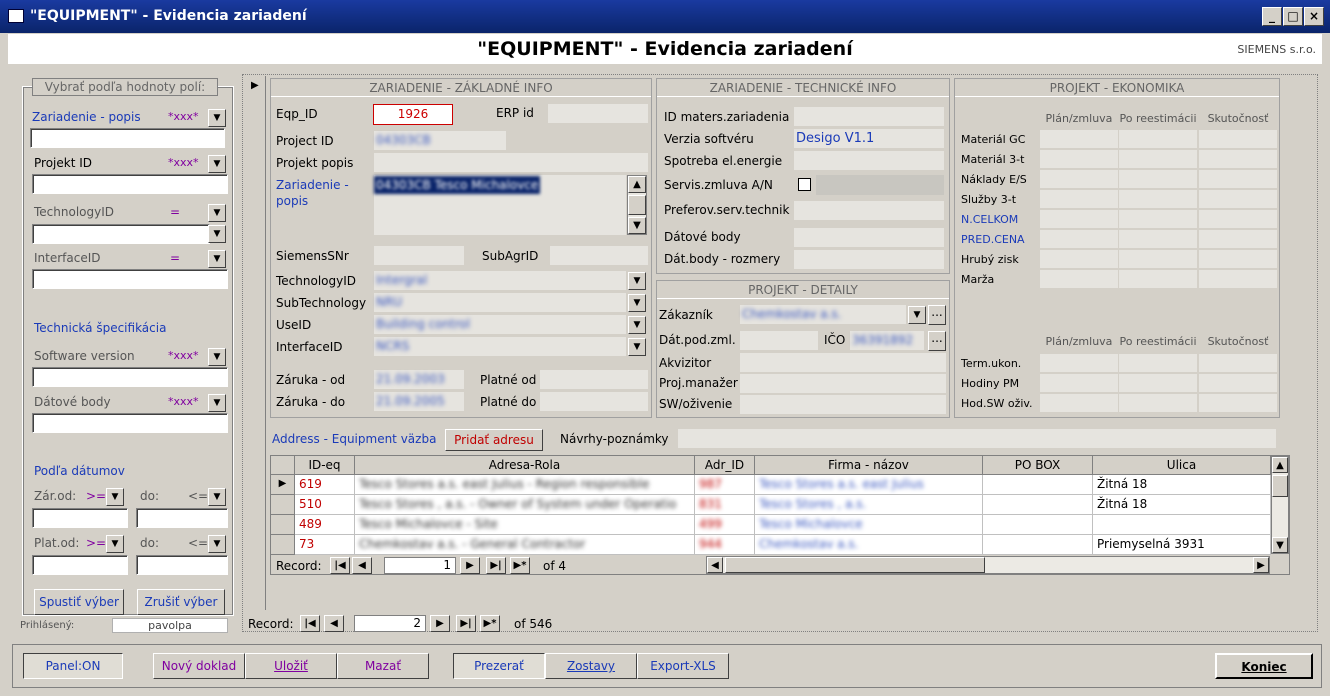 Image resolution: width=1330 pixels, height=696 pixels. I want to click on grid-header-cell: Adresa-Rola, so click(525, 465).